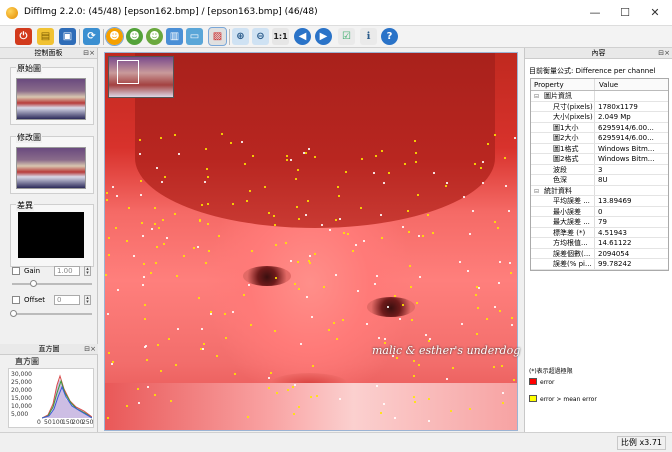 The width and height of the screenshot is (672, 452). What do you see at coordinates (592, 71) in the screenshot?
I see `formula-label: 目前衡量公式: Difference per channel` at bounding box center [592, 71].